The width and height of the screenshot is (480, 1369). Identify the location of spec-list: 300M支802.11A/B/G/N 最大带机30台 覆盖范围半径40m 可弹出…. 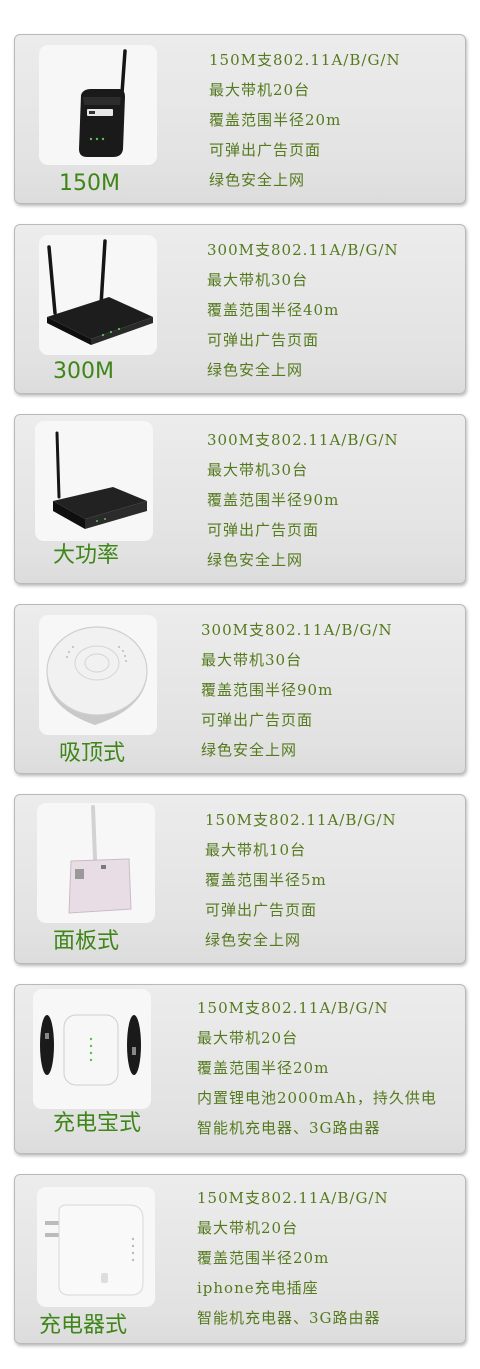
(303, 310).